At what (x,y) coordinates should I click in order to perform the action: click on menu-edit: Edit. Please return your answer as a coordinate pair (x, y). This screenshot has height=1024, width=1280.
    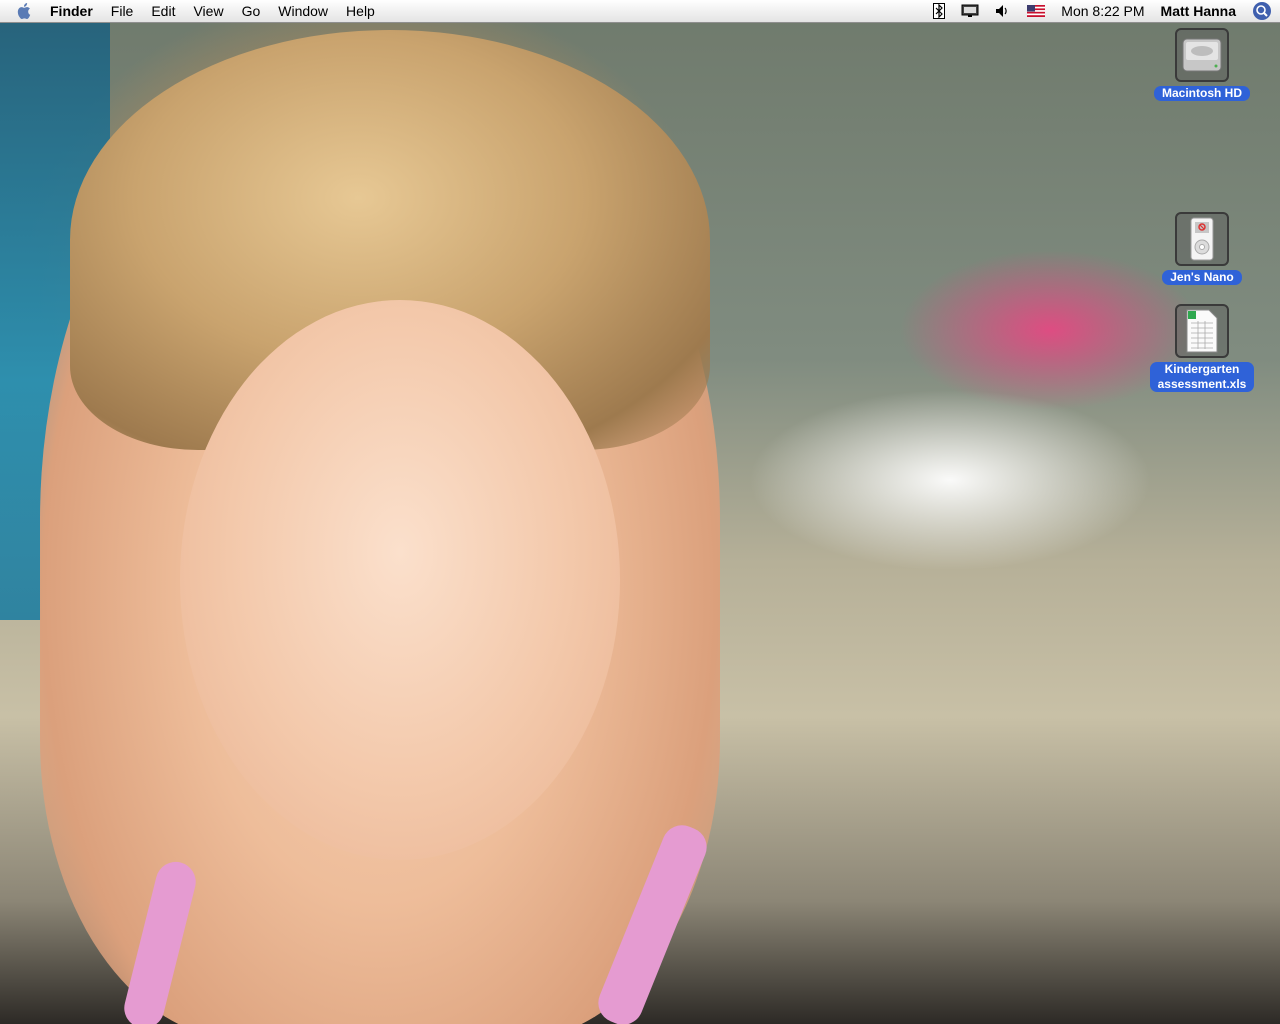
    Looking at the image, I should click on (163, 11).